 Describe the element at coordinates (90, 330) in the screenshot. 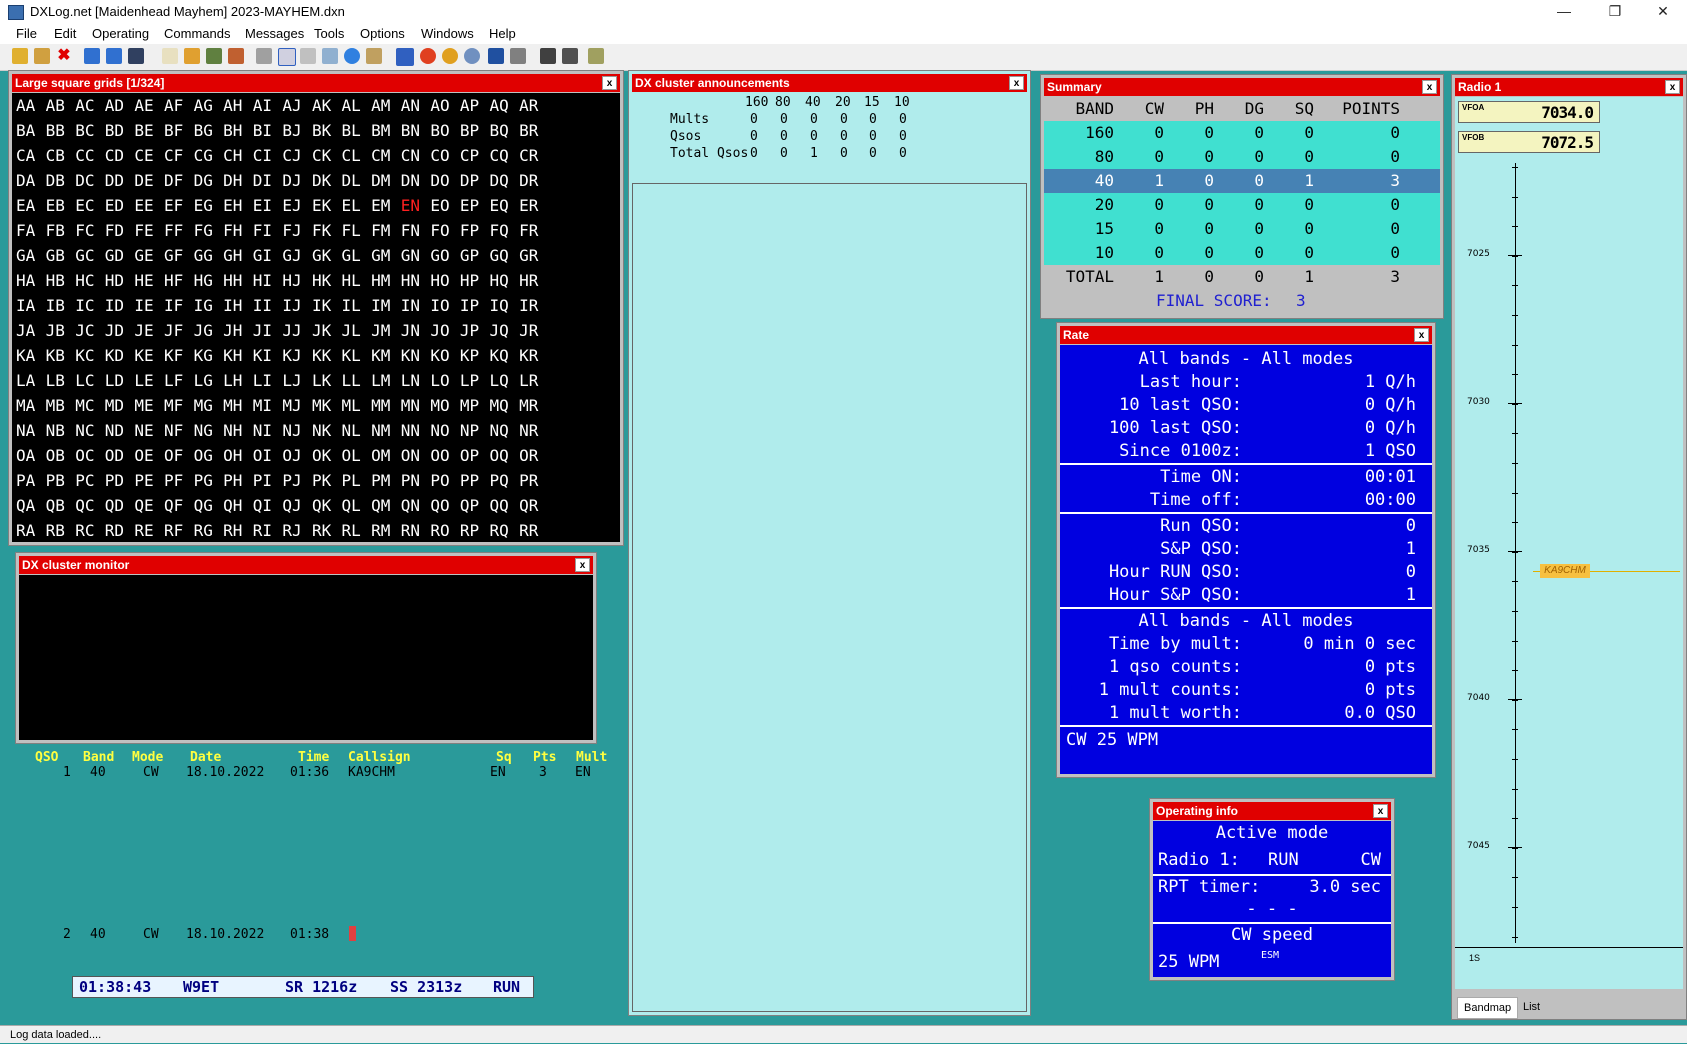

I see `grid-square: JC` at that location.